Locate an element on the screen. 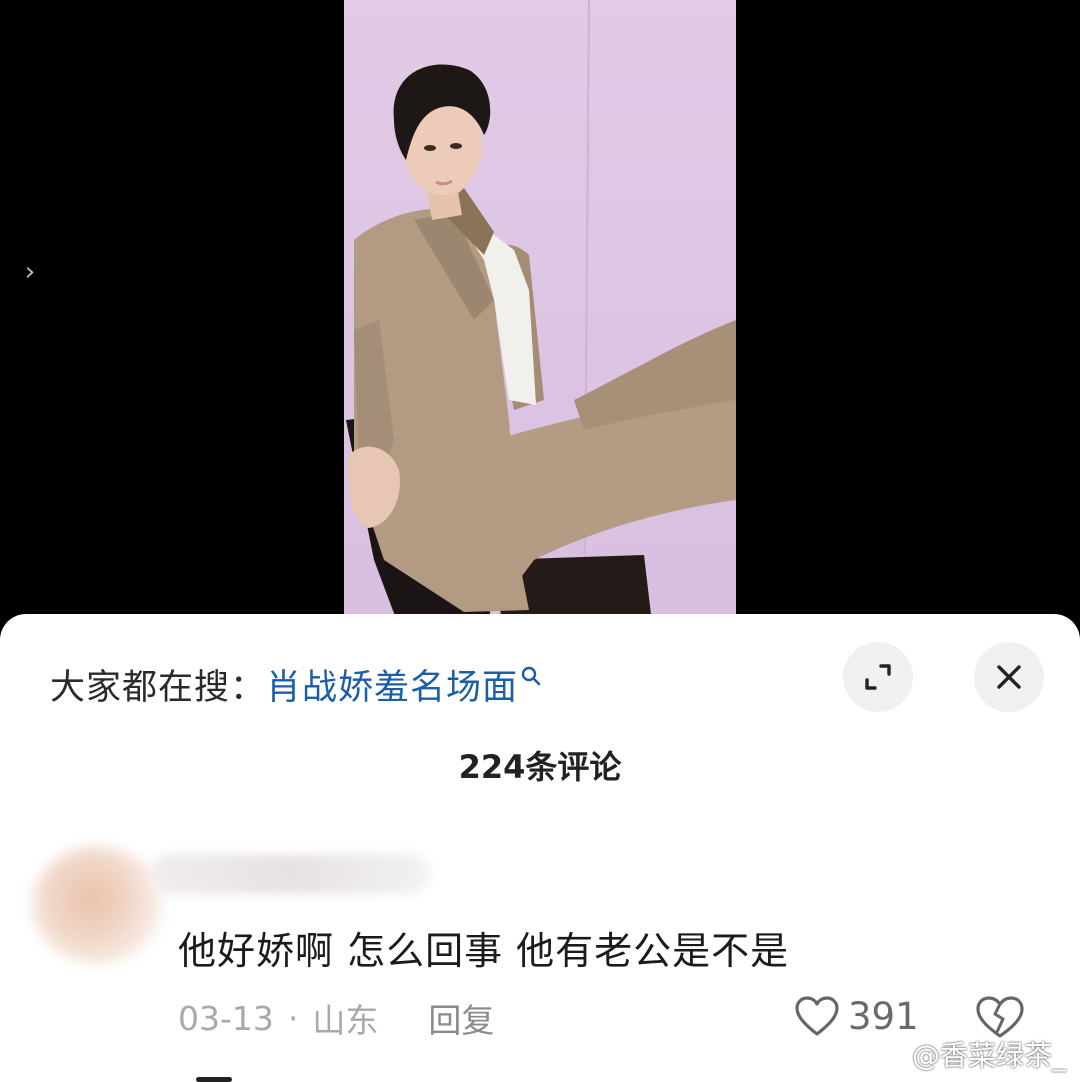  avatar is located at coordinates (97, 905).